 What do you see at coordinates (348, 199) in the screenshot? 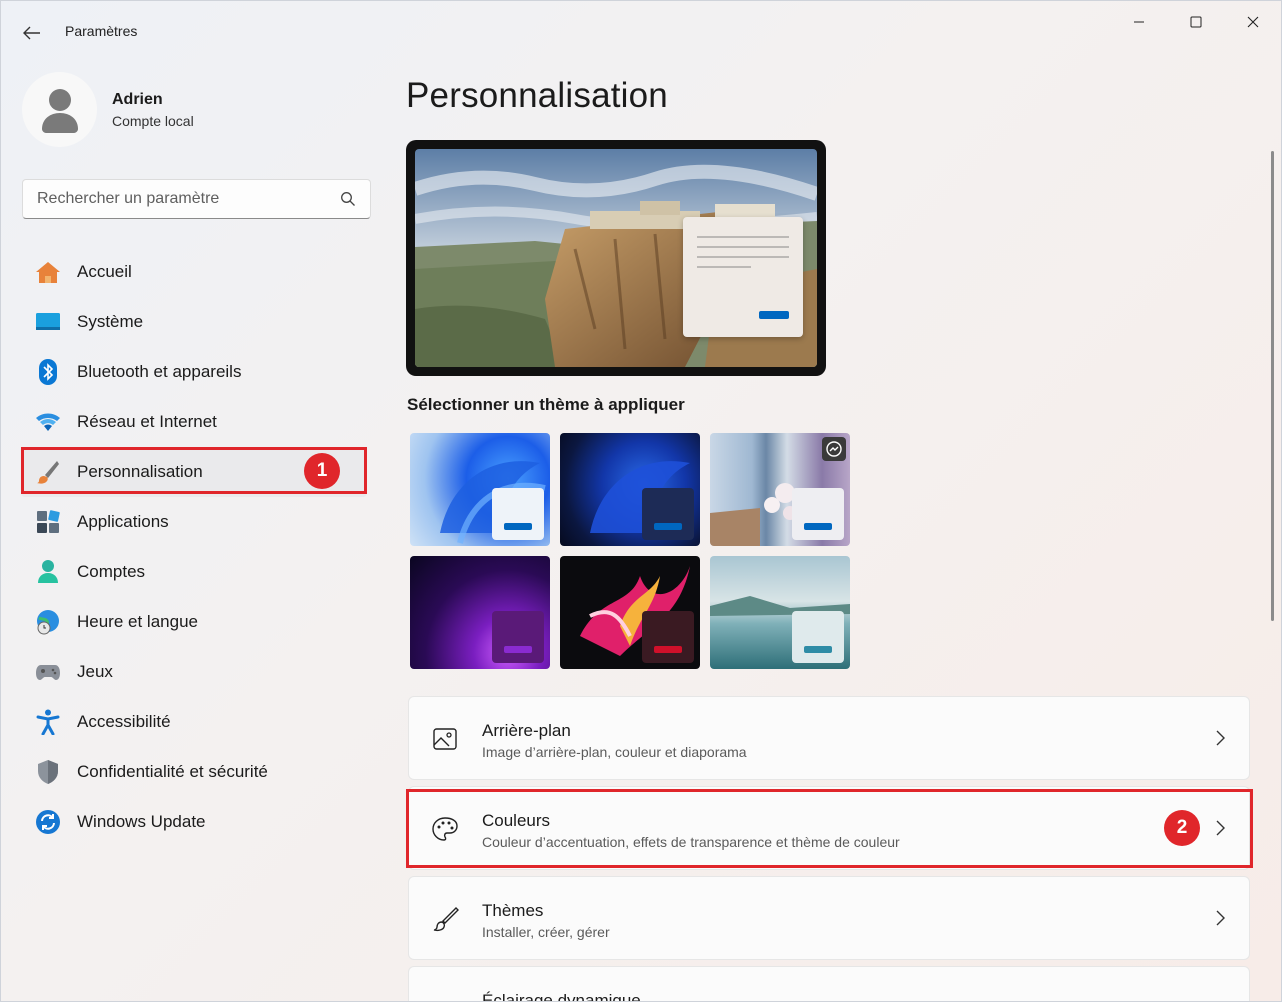
I see `search-icon` at bounding box center [348, 199].